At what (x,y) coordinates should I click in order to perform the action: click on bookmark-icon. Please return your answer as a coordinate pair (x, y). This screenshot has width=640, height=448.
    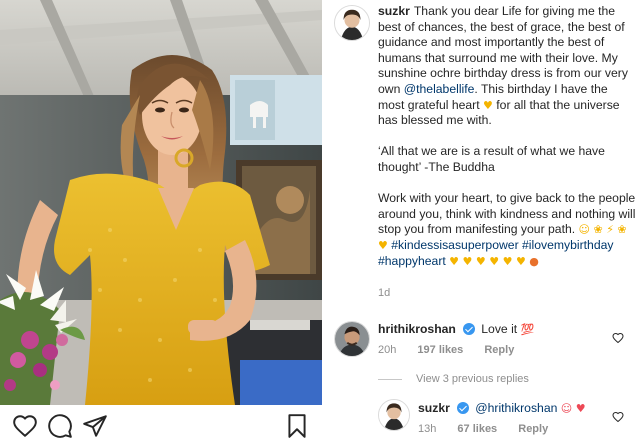
    Looking at the image, I should click on (297, 426).